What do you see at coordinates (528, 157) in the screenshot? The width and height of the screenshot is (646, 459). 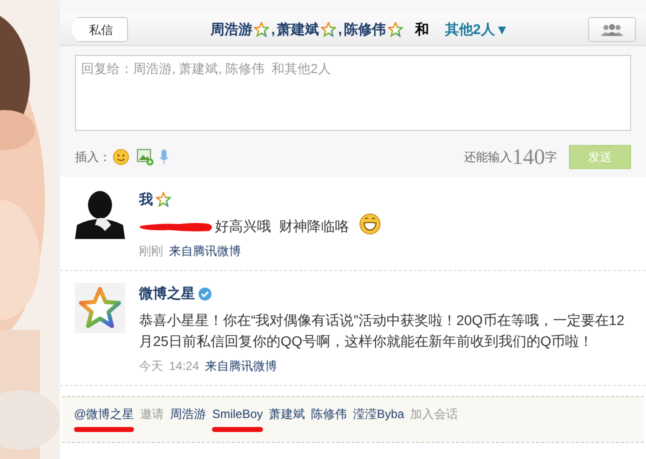 I see `character-counter: 140` at bounding box center [528, 157].